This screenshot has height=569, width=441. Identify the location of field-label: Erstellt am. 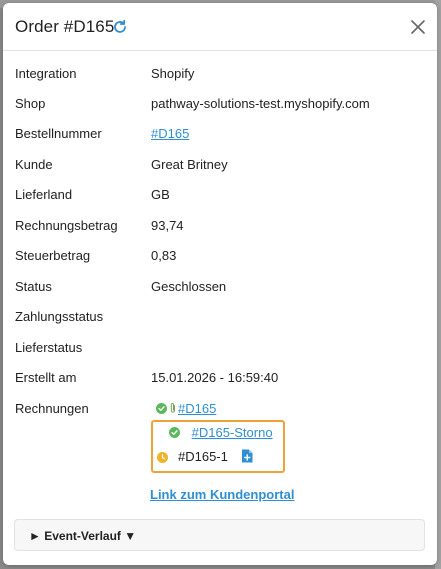
(46, 377).